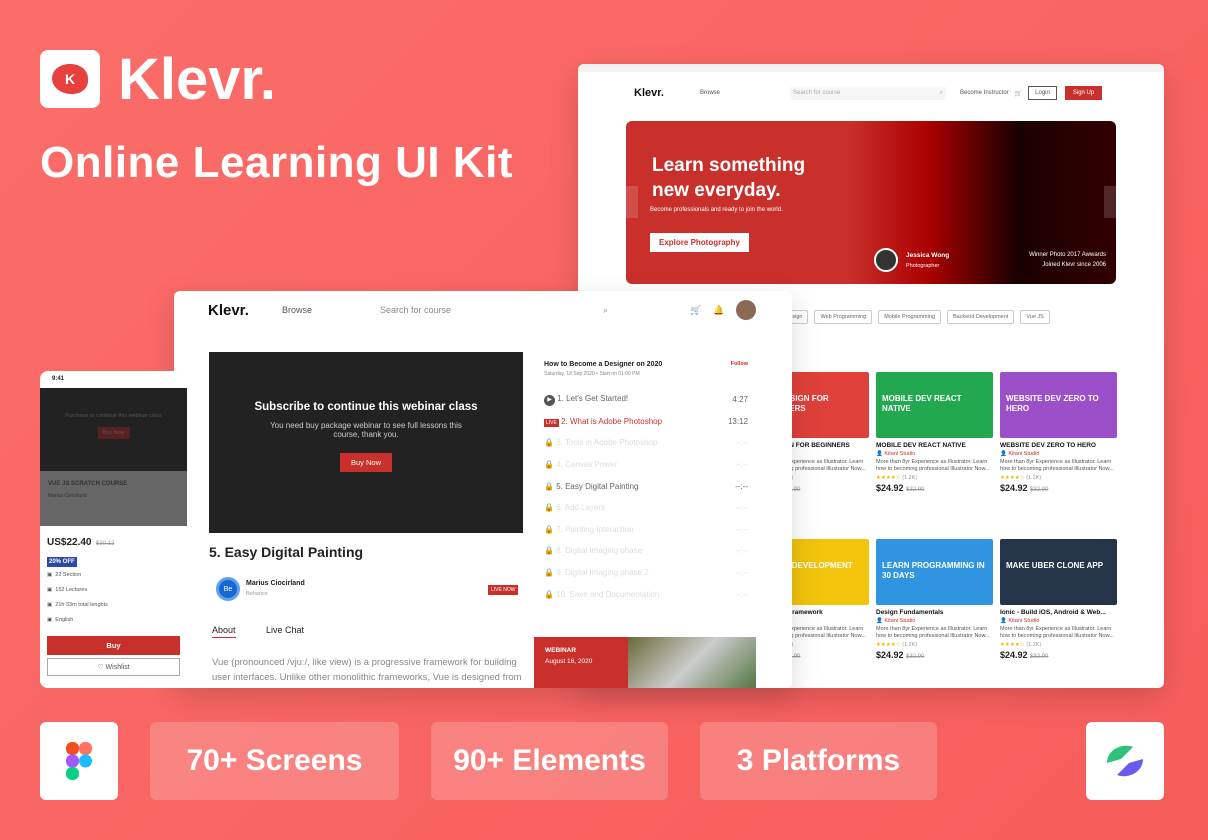  I want to click on lesson-item: 🔒 3. Tools in Adobe Photoshop --:--, so click(646, 443).